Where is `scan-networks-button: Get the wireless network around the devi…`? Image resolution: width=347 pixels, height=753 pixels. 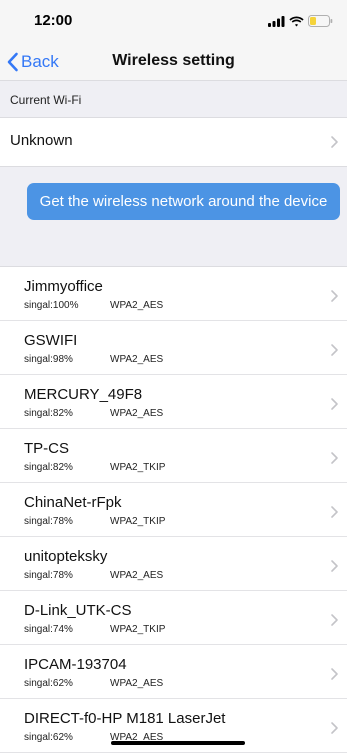
scan-networks-button: Get the wireless network around the devi… is located at coordinates (183, 201).